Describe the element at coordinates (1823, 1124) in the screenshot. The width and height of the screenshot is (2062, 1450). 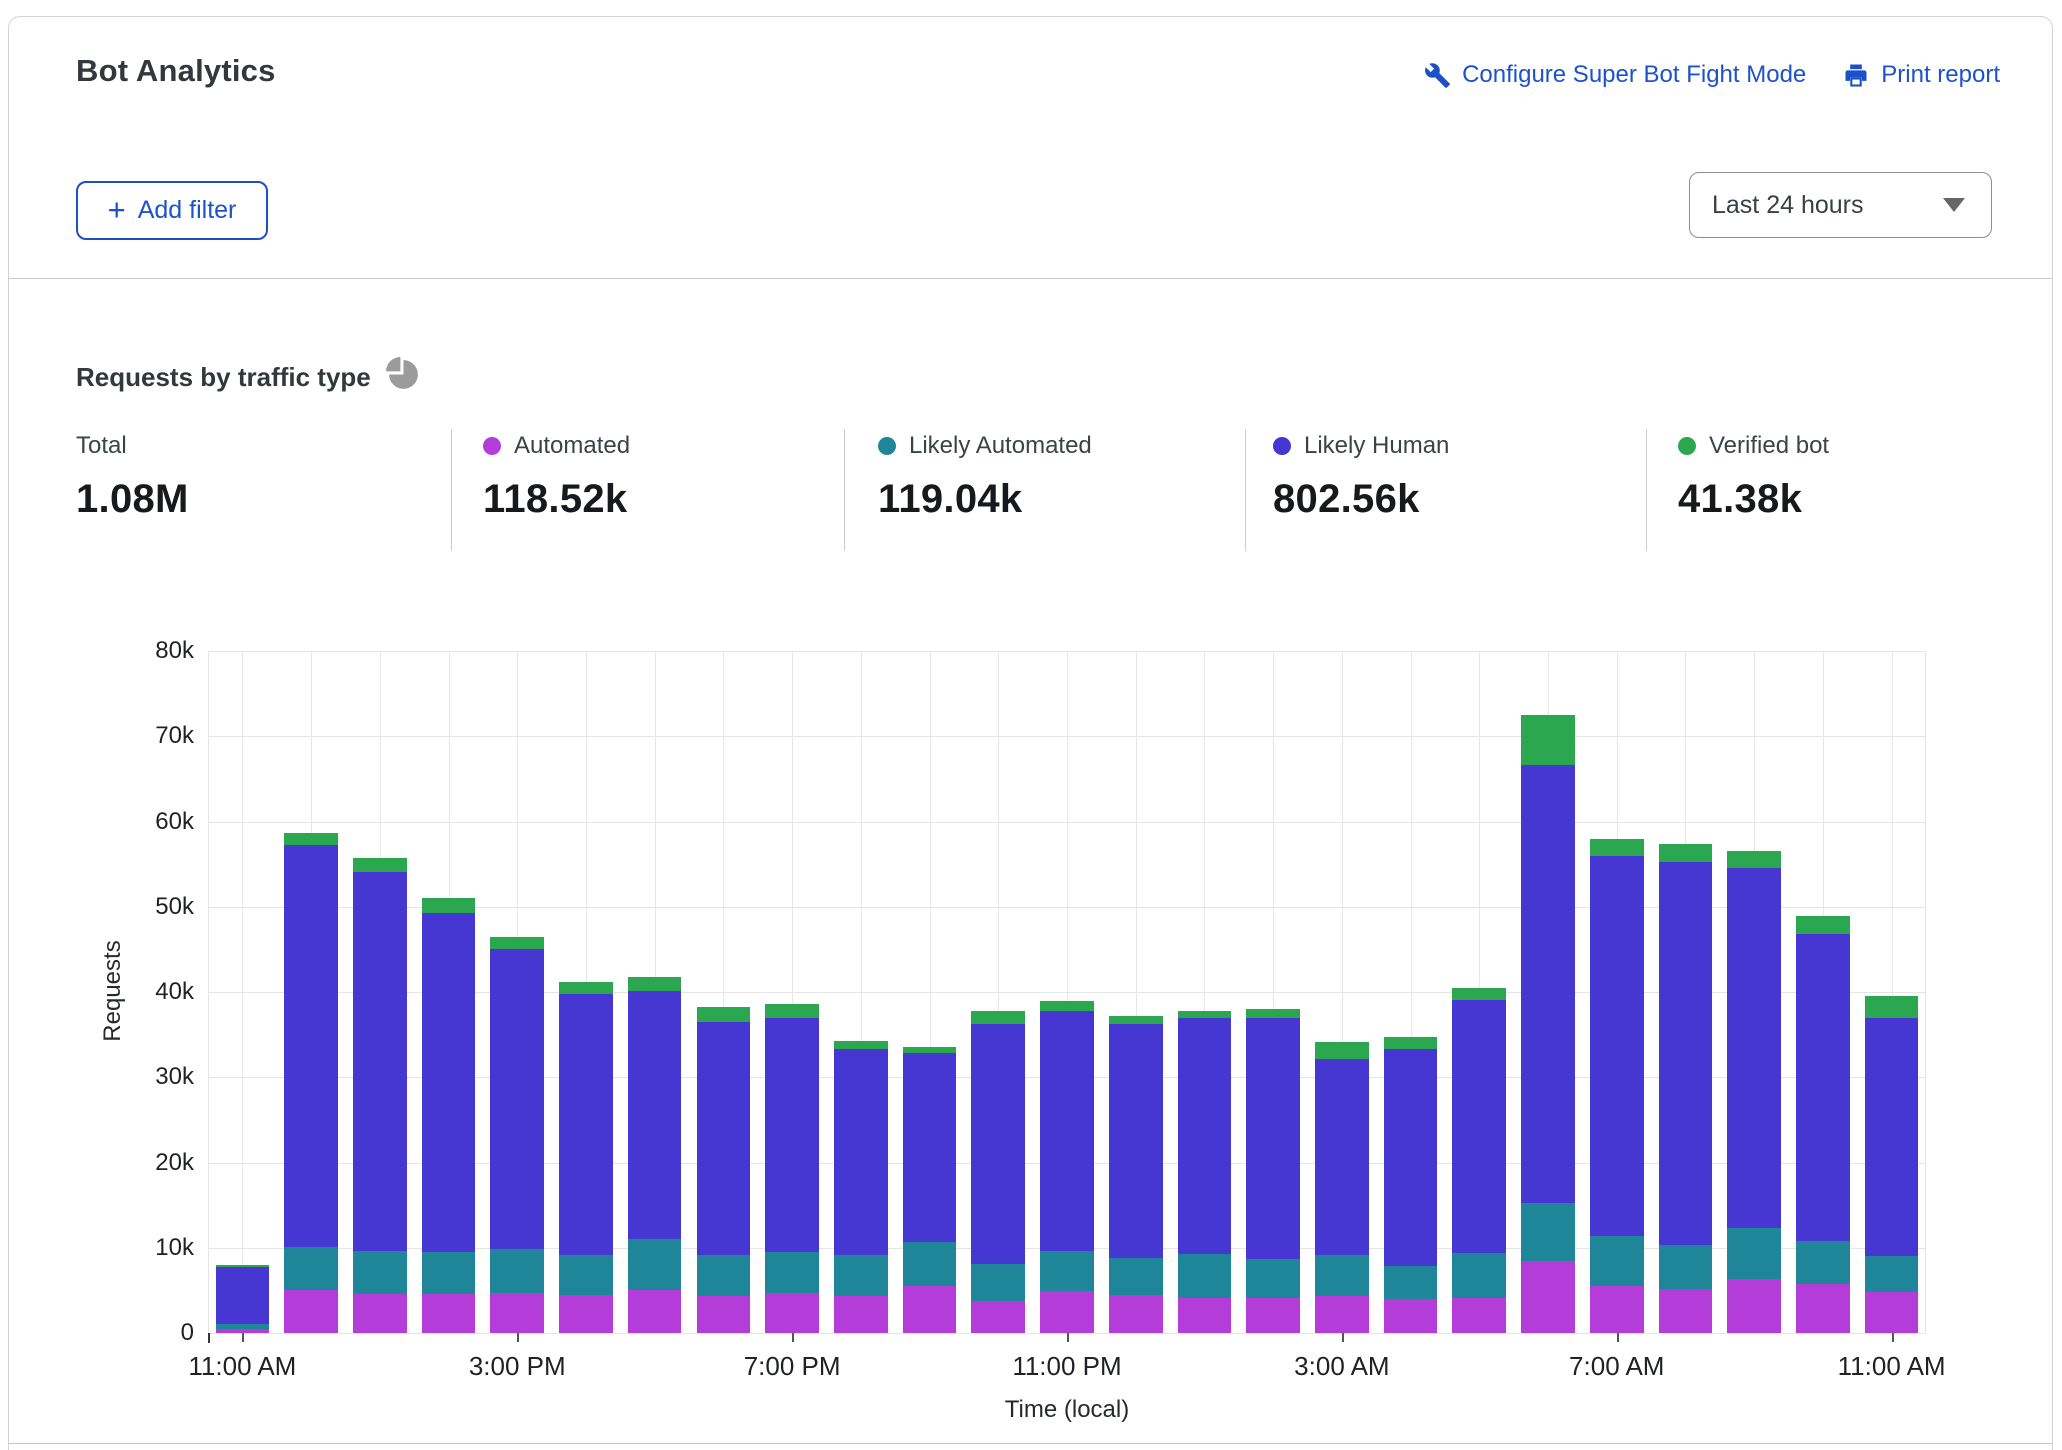
I see `stacked-bar-10-00-am` at that location.